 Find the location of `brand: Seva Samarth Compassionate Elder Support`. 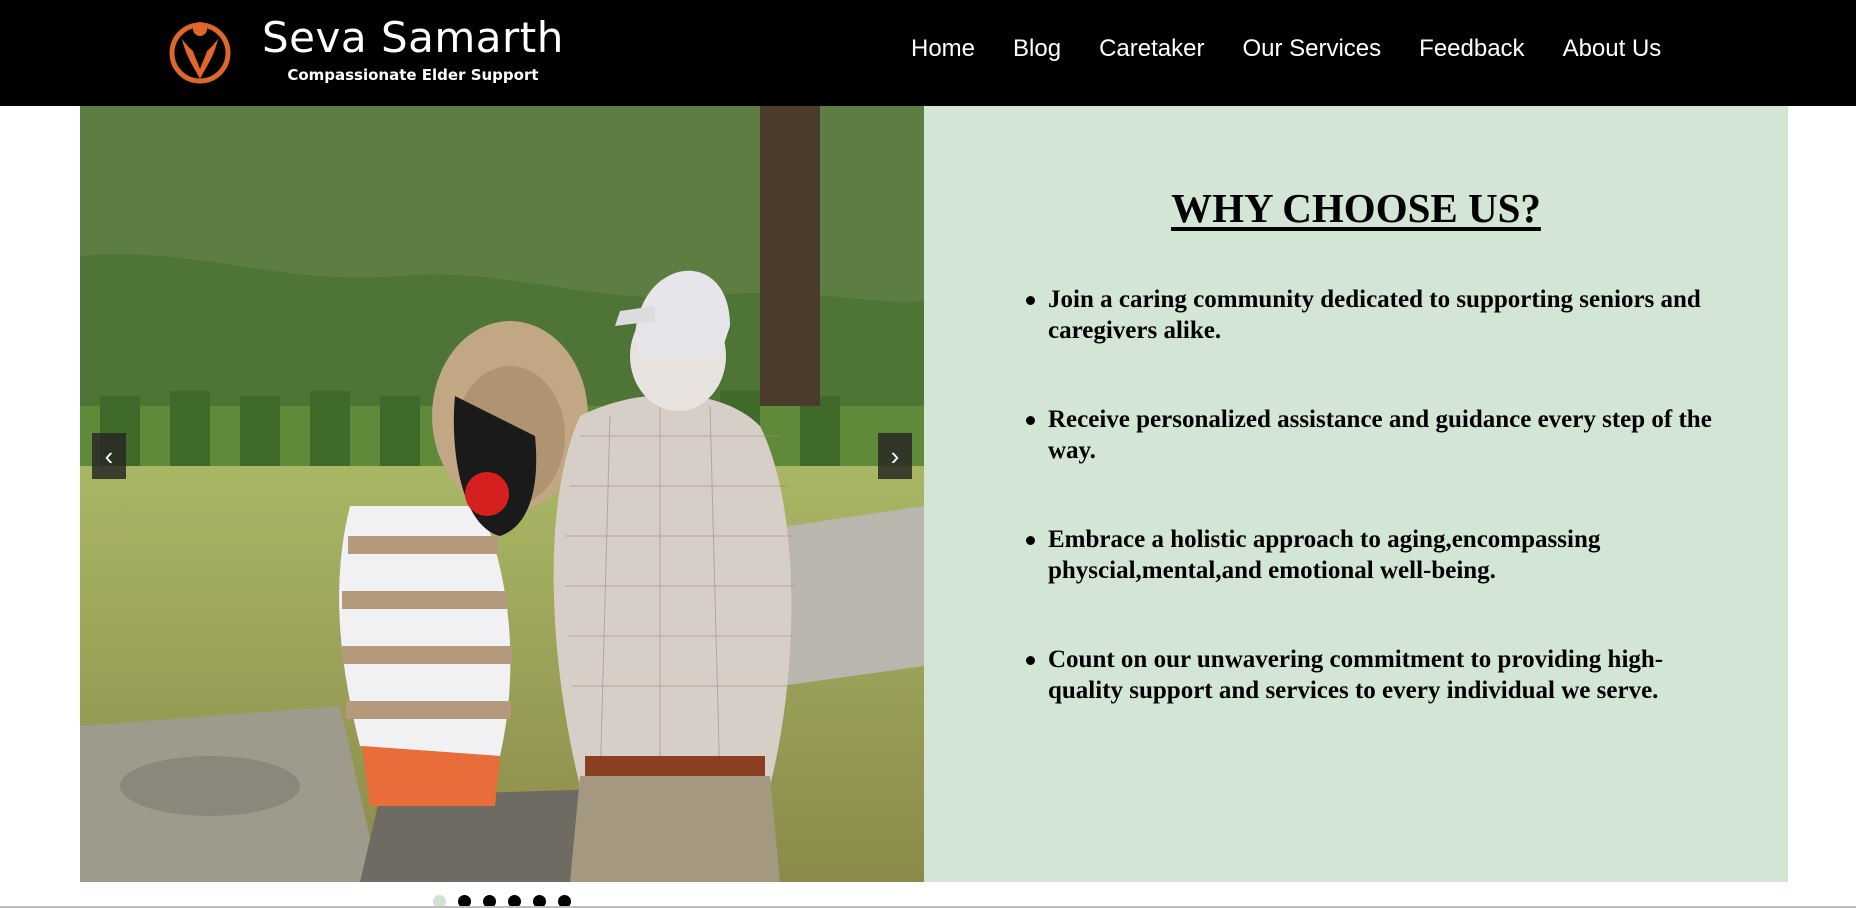

brand: Seva Samarth Compassionate Elder Support is located at coordinates (366, 50).